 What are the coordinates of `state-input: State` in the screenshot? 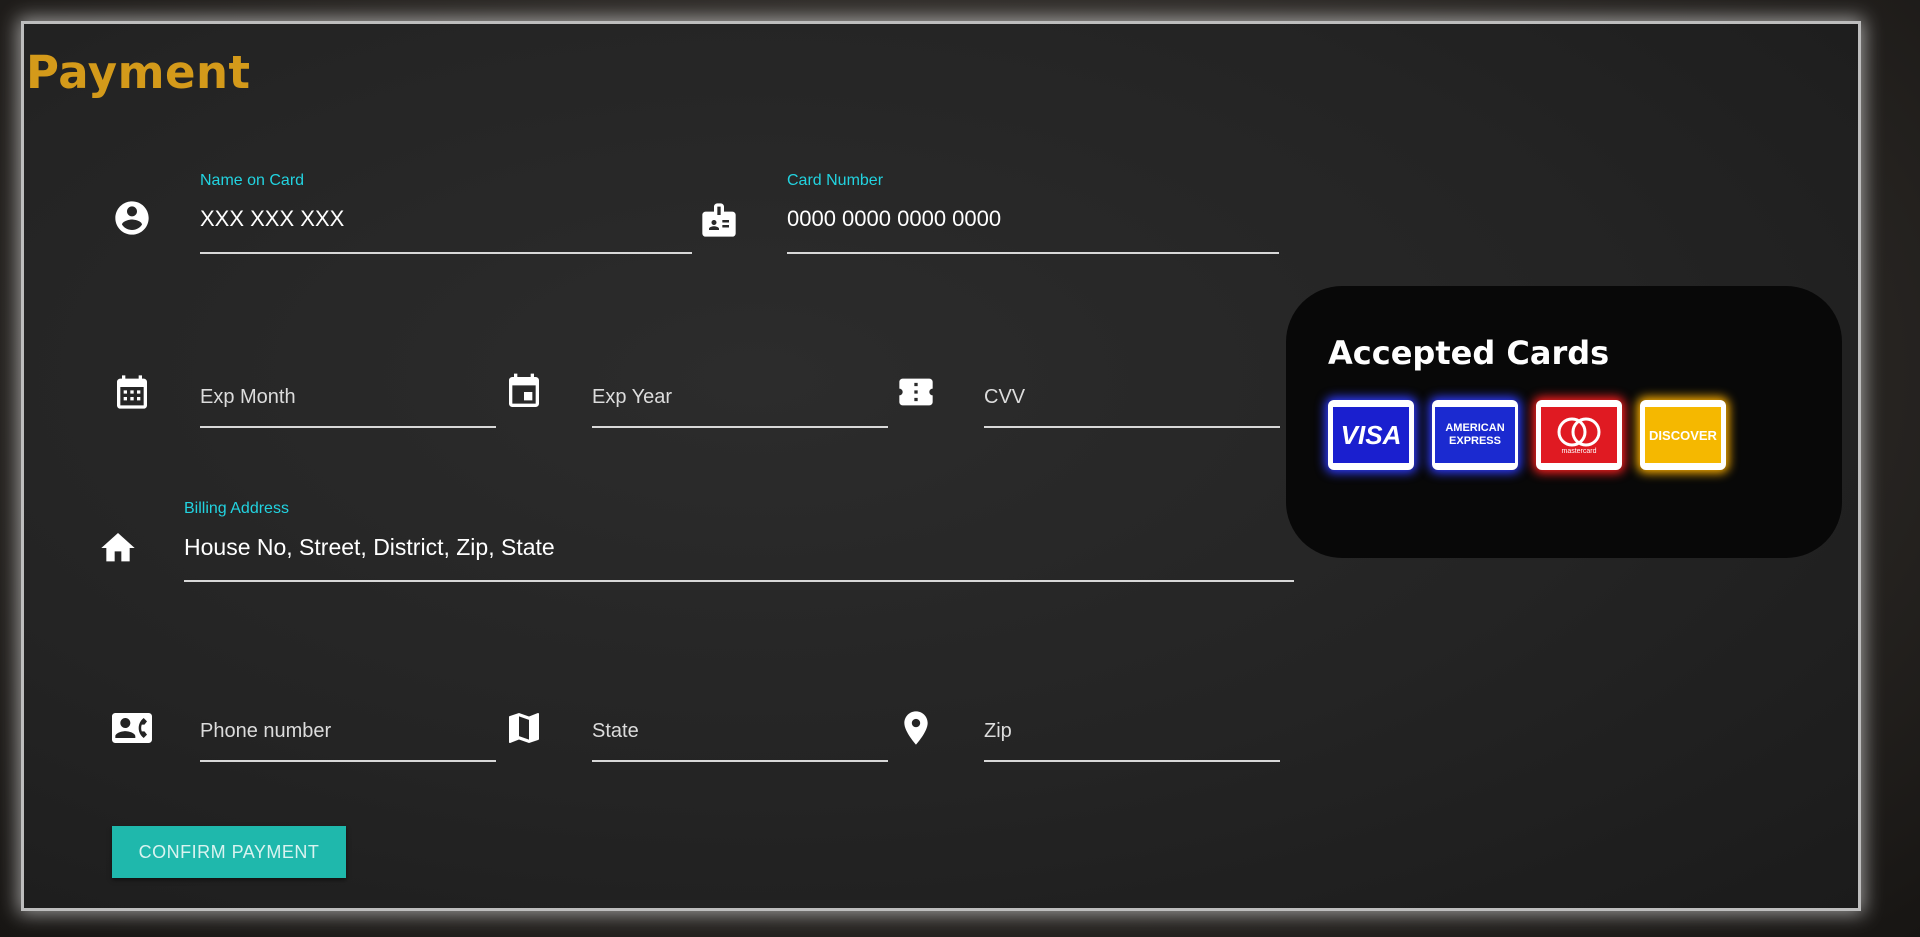 It's located at (615, 731).